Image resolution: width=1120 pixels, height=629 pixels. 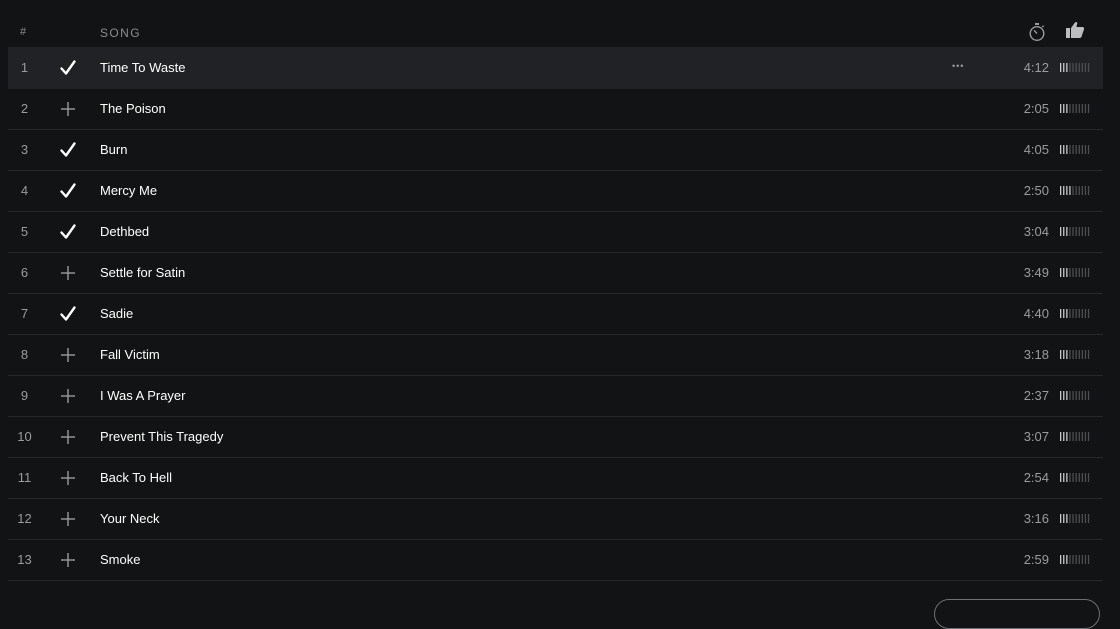 I want to click on track-row: 13 Smoke 2:59, so click(x=555, y=560).